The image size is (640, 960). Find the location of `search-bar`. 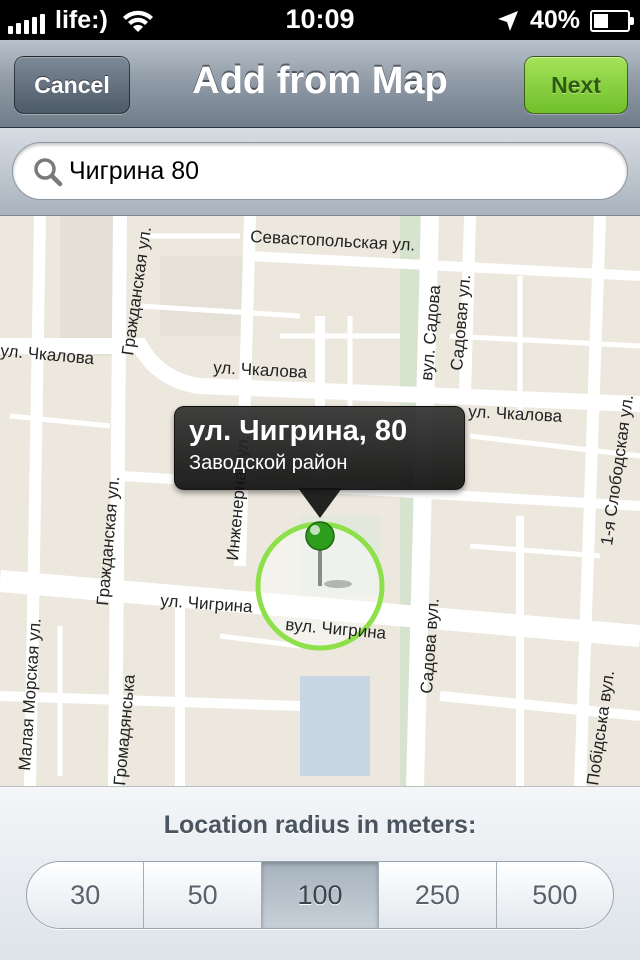

search-bar is located at coordinates (320, 172).